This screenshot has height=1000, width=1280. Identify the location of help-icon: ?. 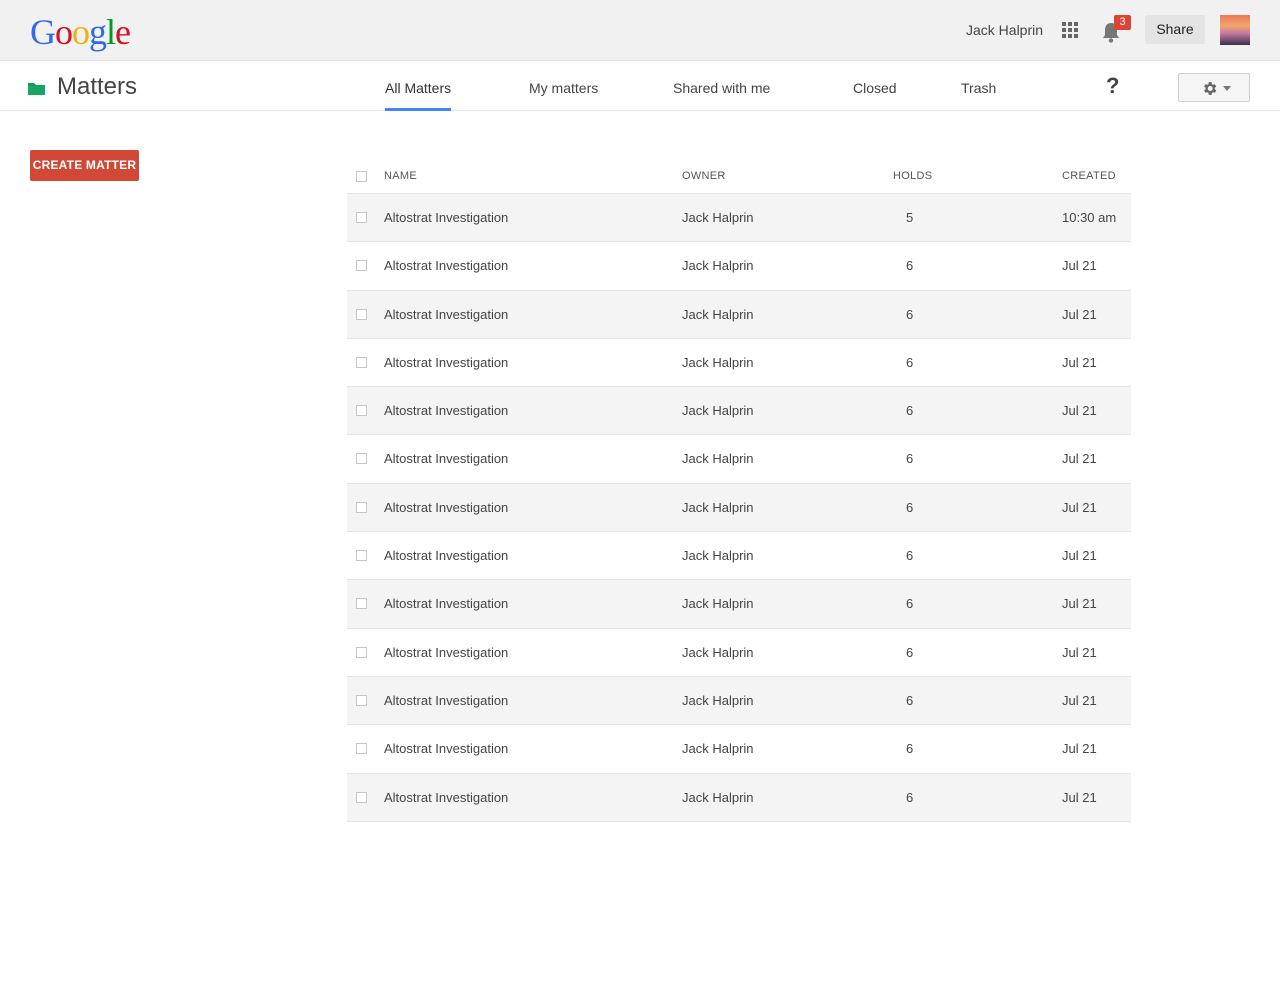
(1112, 86).